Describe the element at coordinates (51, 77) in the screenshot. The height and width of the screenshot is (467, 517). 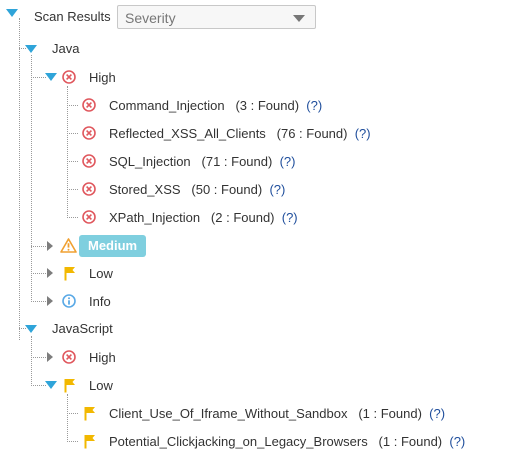
I see `expand-toggle-java-high` at that location.